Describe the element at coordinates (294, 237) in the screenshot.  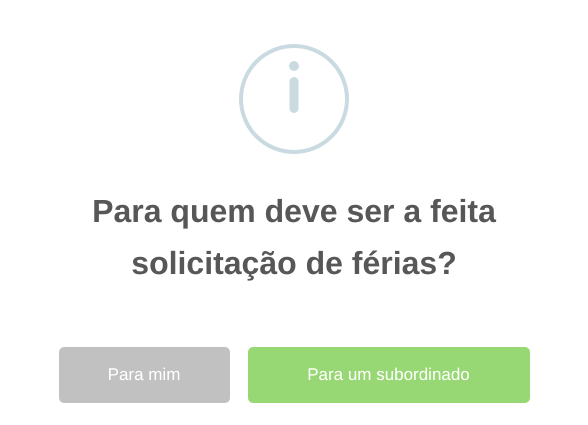
I see `dialog-title: Para quem deve ser a feita solicitação de férias?` at that location.